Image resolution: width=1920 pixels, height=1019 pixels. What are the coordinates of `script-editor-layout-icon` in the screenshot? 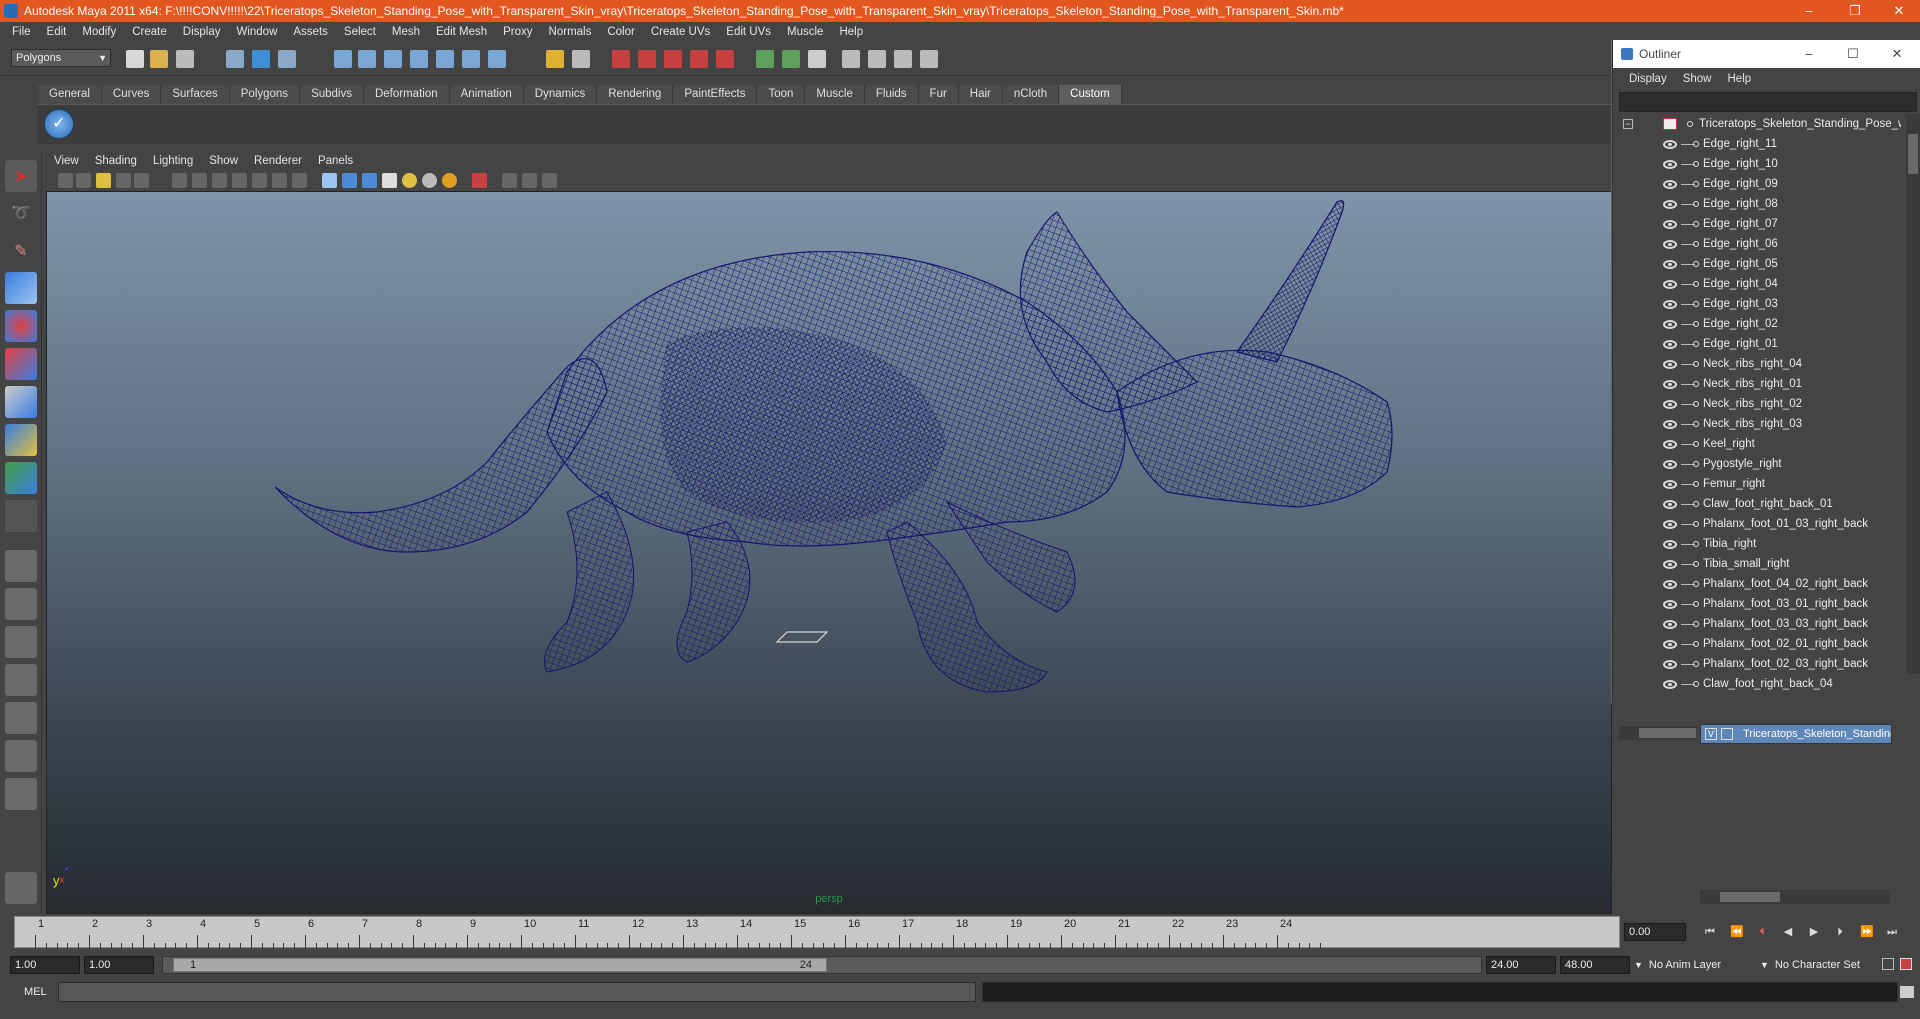 It's located at (21, 794).